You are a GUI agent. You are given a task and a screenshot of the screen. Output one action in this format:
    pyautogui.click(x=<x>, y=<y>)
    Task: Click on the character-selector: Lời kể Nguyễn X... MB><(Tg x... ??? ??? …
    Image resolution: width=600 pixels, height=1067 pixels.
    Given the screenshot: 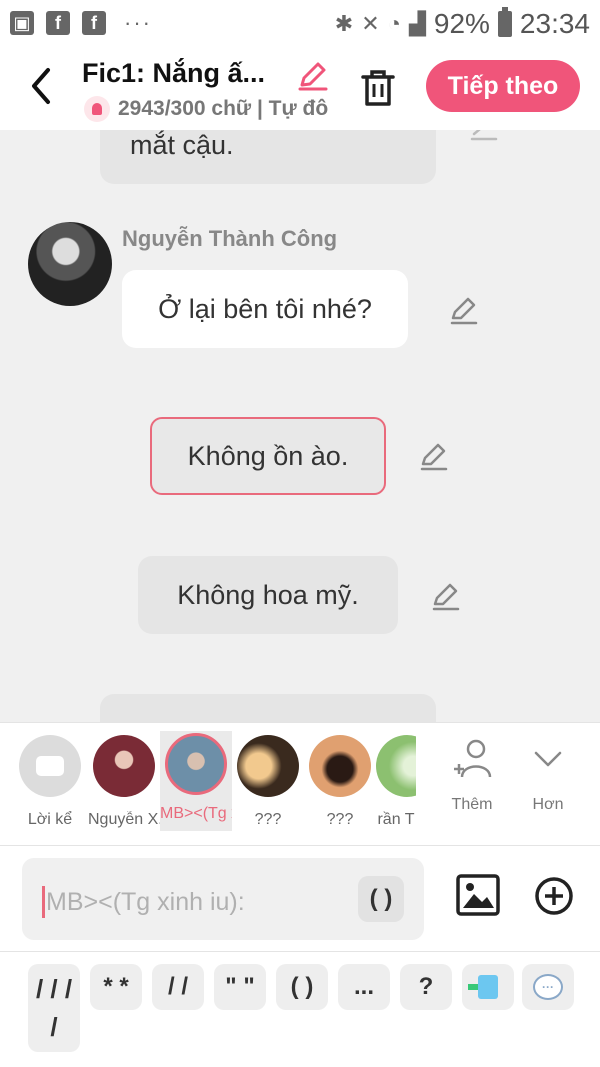 What is the action you would take?
    pyautogui.click(x=300, y=784)
    